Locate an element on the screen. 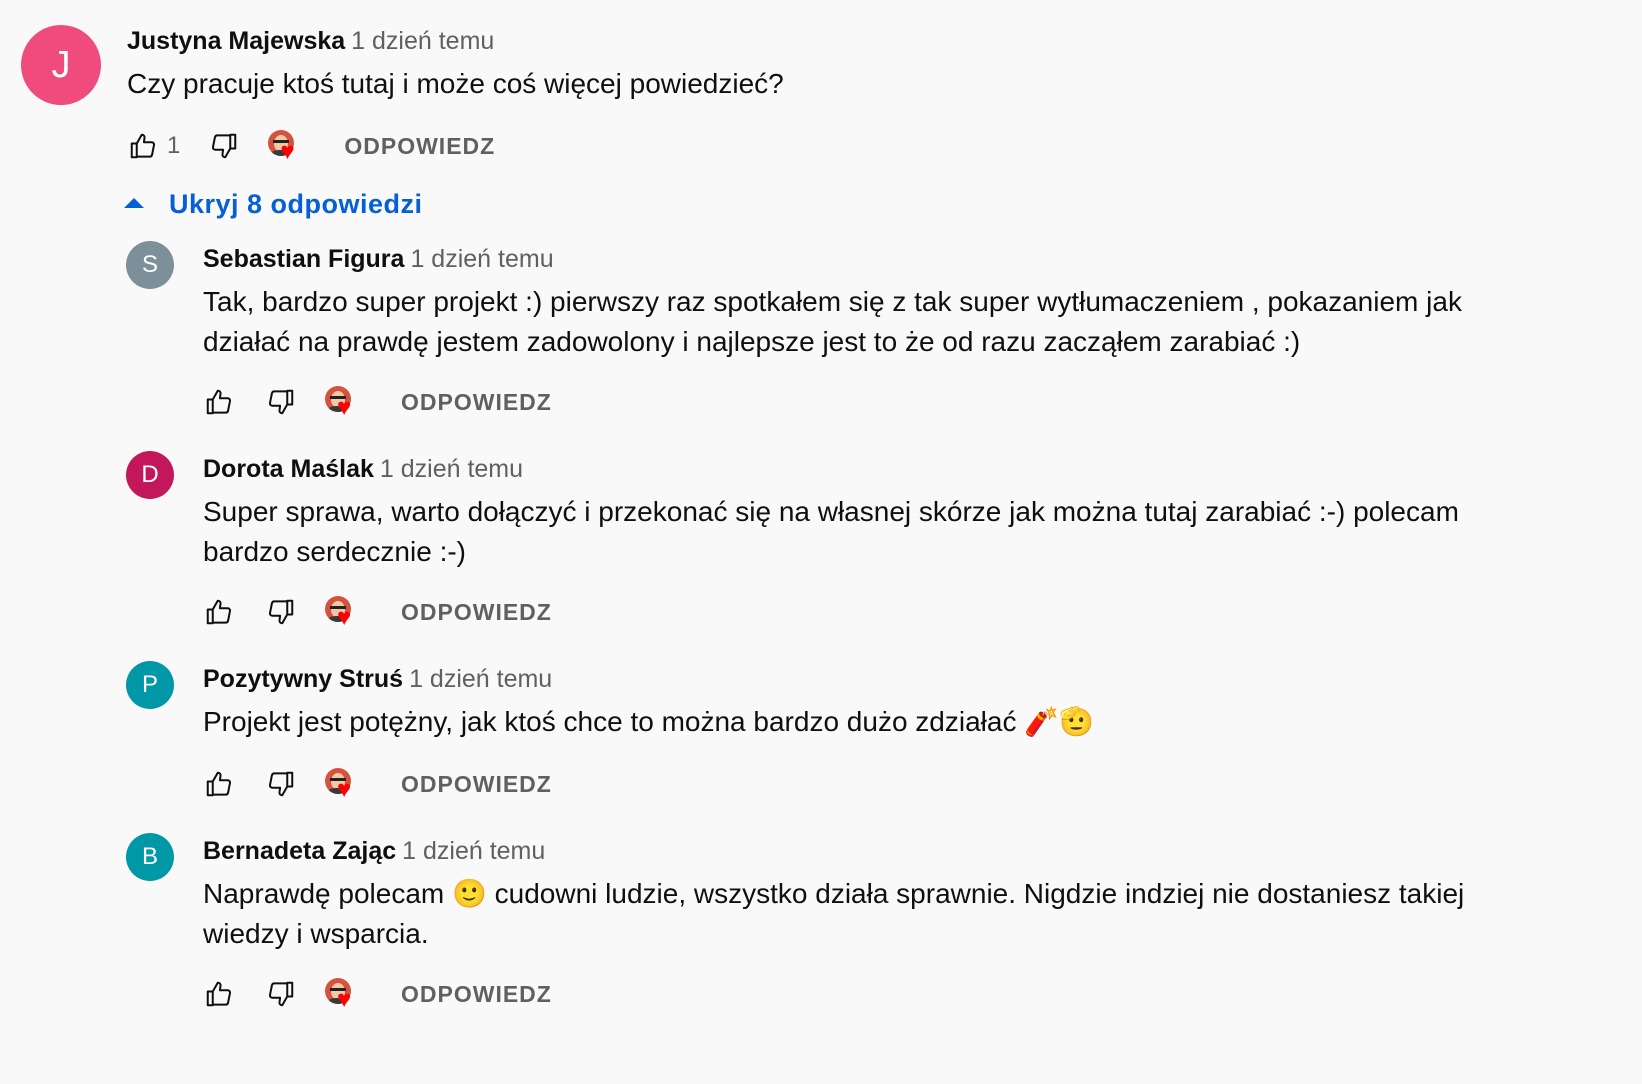 This screenshot has width=1642, height=1084. author-name: Dorota Maślak is located at coordinates (288, 469).